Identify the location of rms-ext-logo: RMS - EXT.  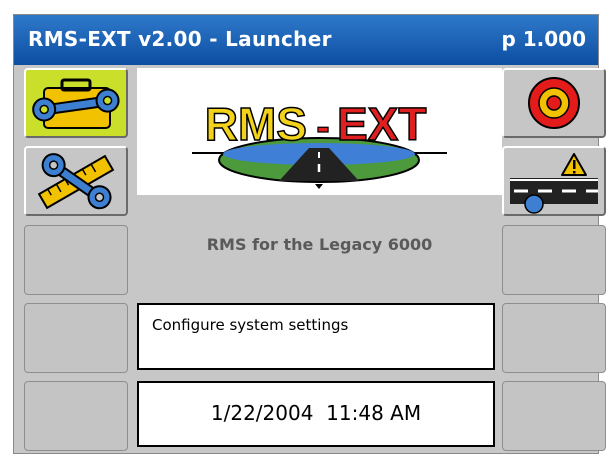
(319, 143).